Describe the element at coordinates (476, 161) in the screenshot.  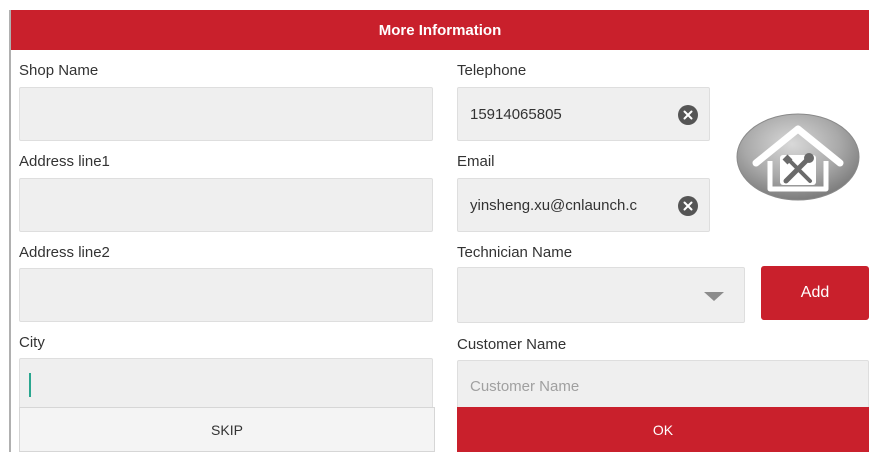
I see `email-label: Email` at that location.